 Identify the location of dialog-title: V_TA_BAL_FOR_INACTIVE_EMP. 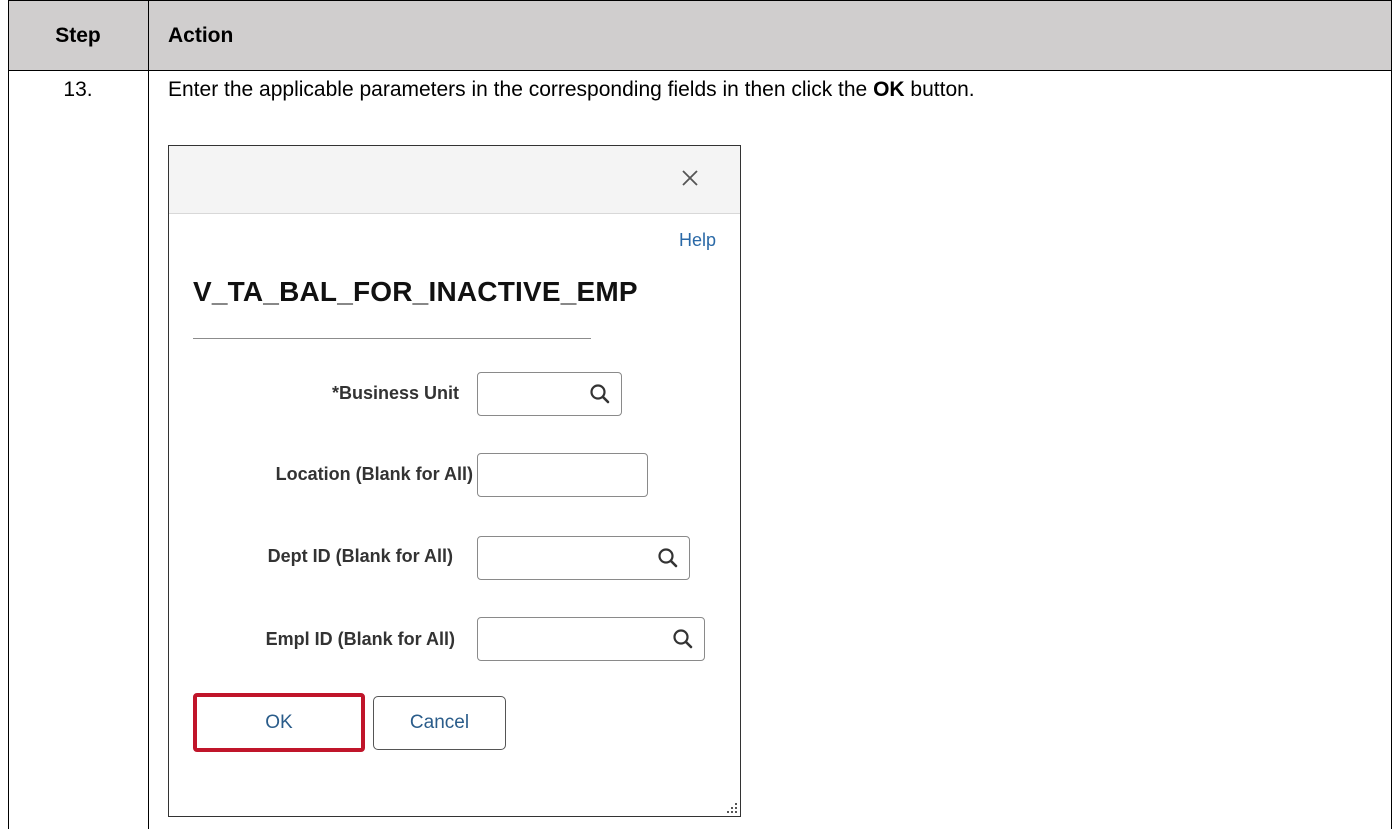
(415, 291).